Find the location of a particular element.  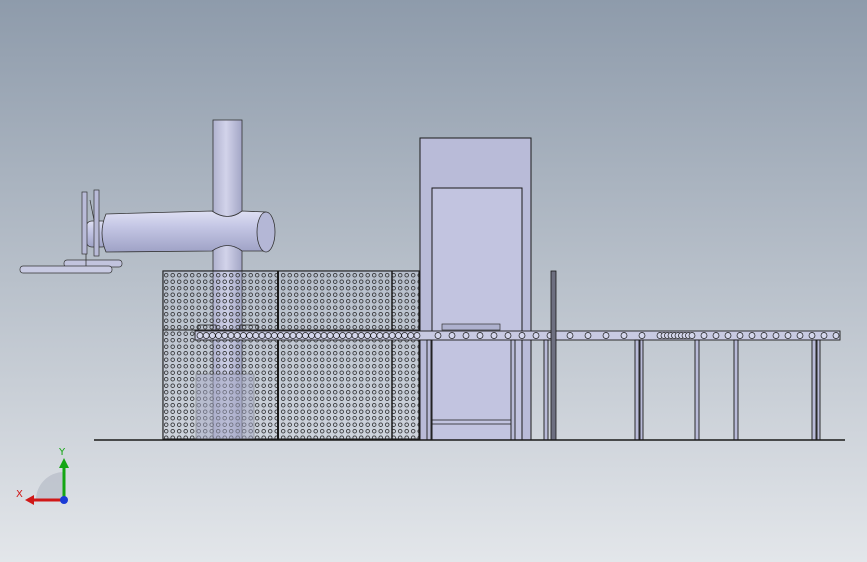

stop-post is located at coordinates (553, 355).